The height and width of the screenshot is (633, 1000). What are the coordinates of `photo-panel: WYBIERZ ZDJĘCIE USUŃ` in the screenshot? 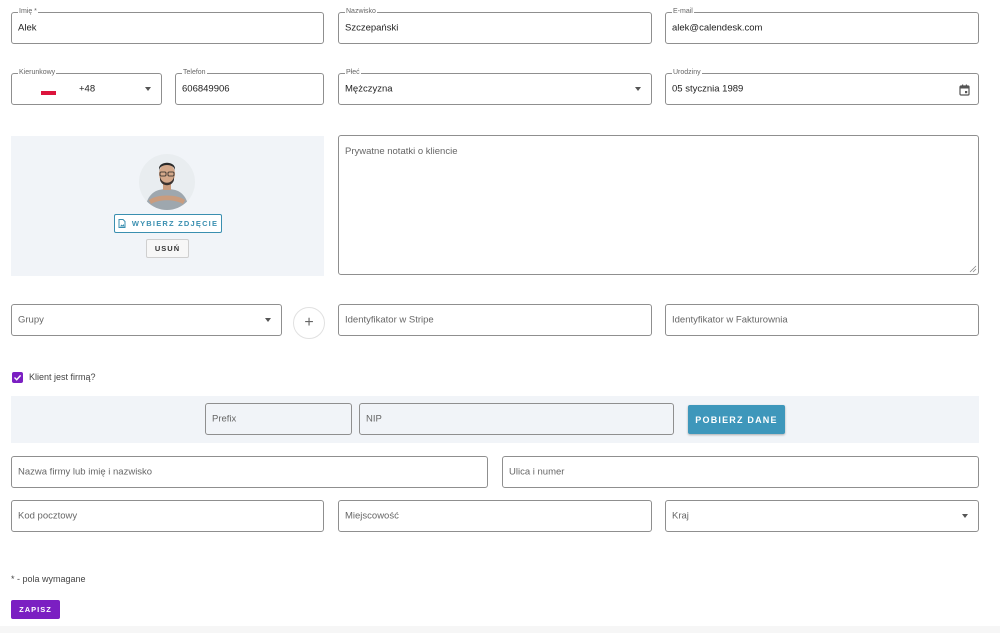 It's located at (167, 206).